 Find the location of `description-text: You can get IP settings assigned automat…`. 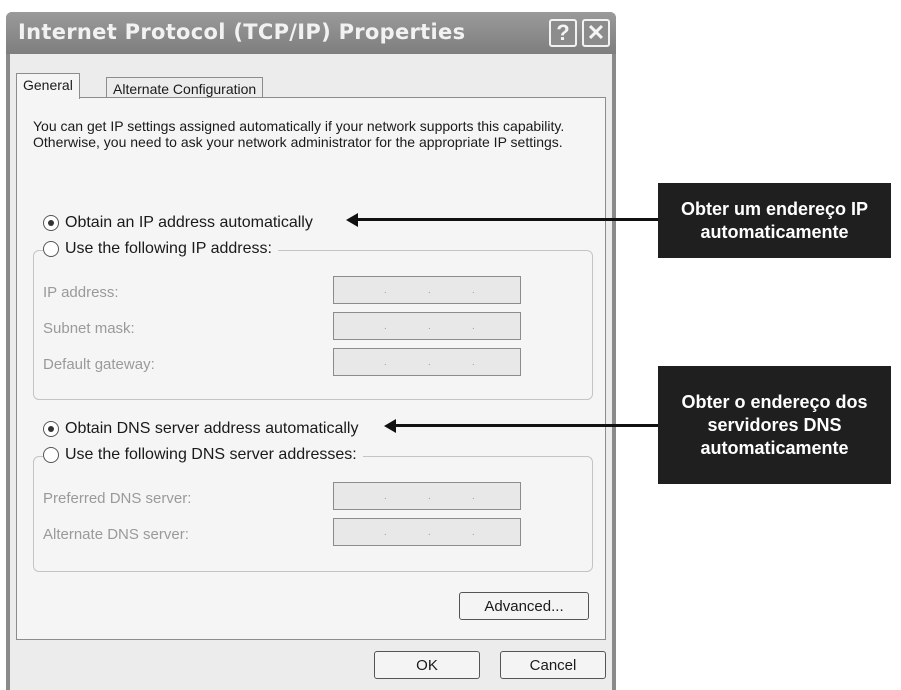

description-text: You can get IP settings assigned automat… is located at coordinates (299, 134).